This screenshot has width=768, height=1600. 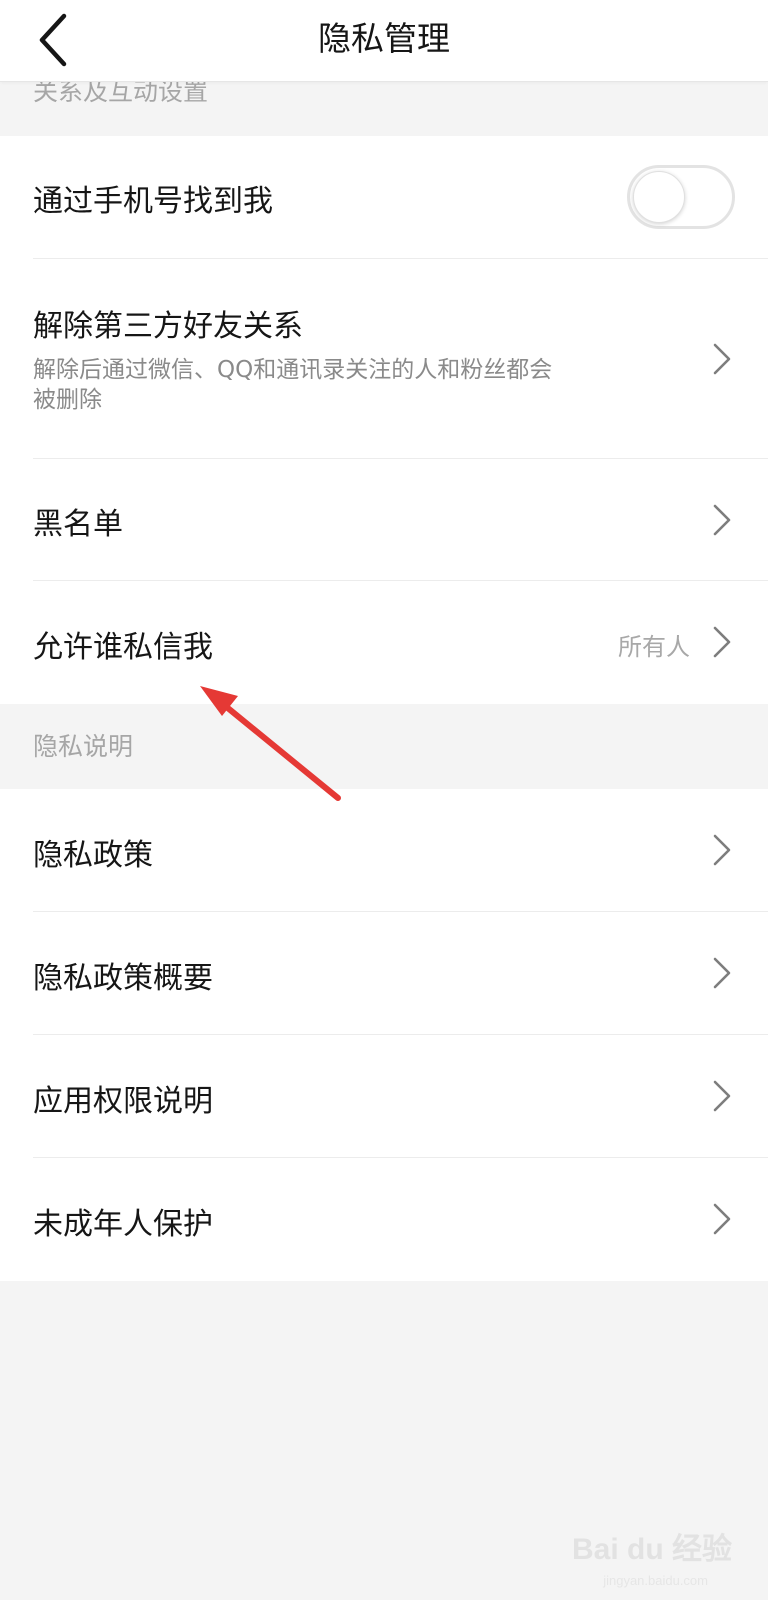 I want to click on row-app-permissions-label: 应用权限说明, so click(x=123, y=1101).